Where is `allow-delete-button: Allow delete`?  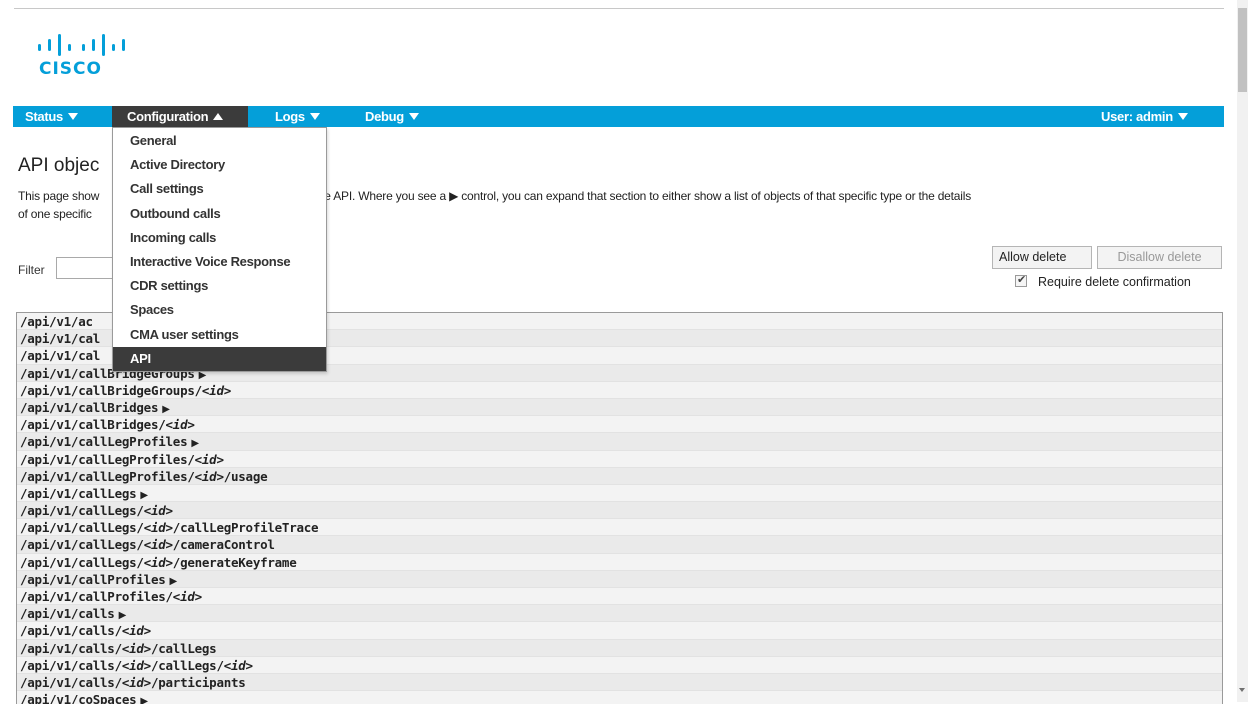
allow-delete-button: Allow delete is located at coordinates (1042, 257).